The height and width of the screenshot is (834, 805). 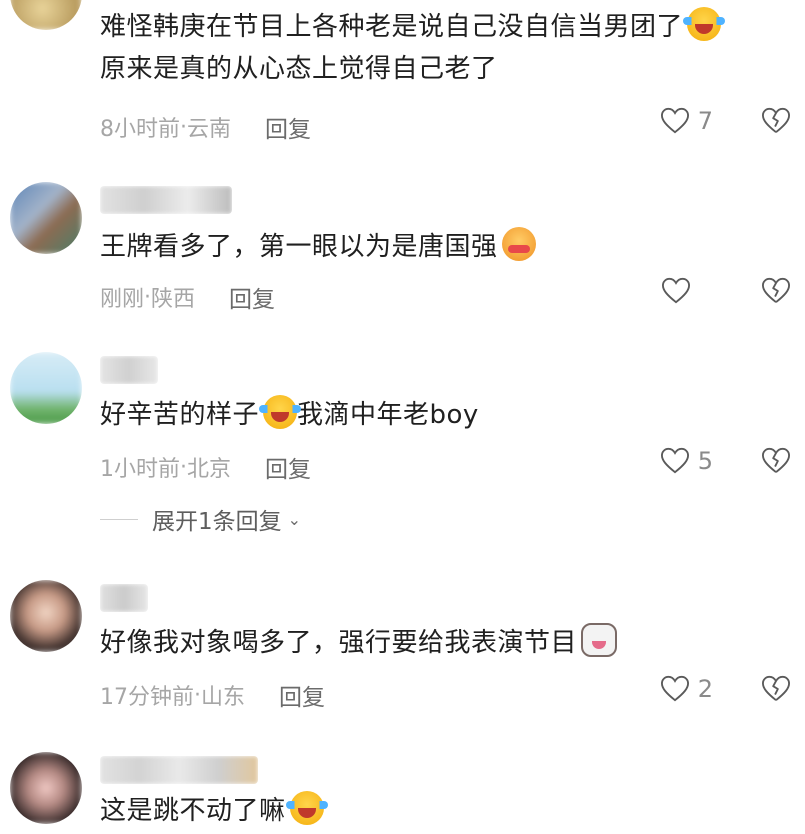 I want to click on chevron-down-icon: ⌄, so click(x=294, y=519).